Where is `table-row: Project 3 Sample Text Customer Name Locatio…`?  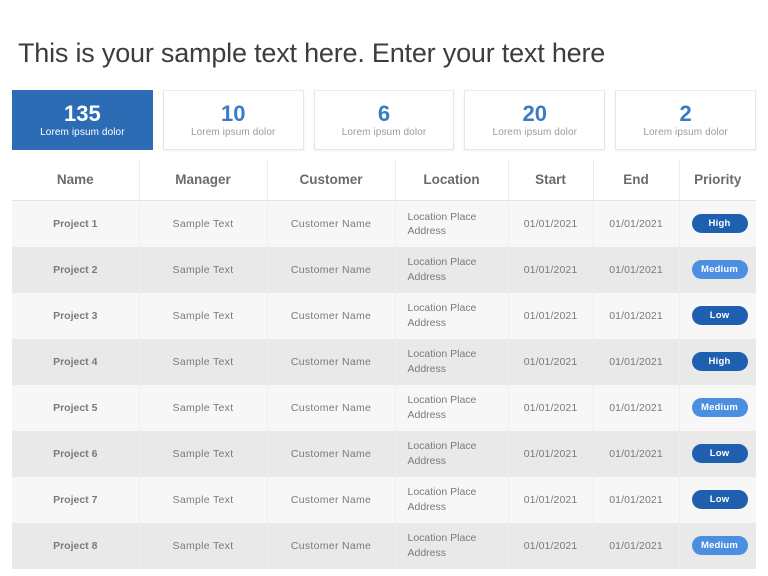 table-row: Project 3 Sample Text Customer Name Locatio… is located at coordinates (384, 315).